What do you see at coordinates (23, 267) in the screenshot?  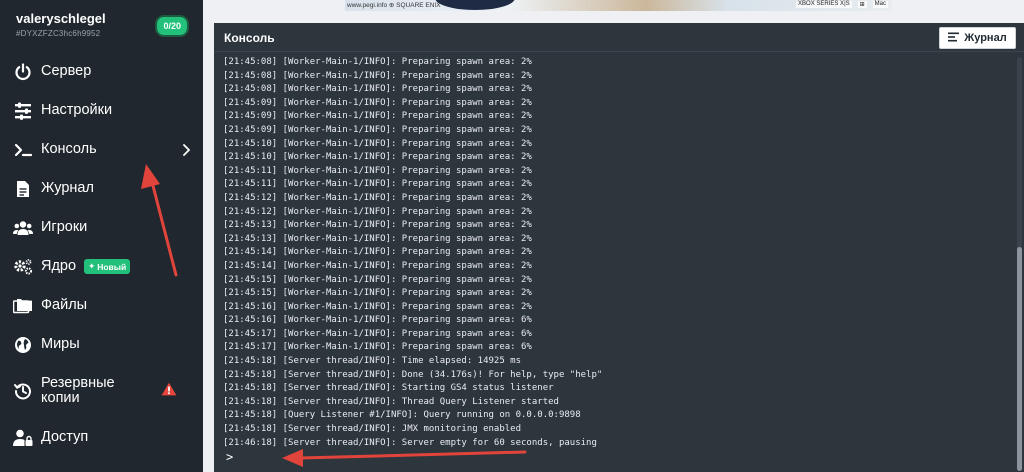 I see `cog-icon` at bounding box center [23, 267].